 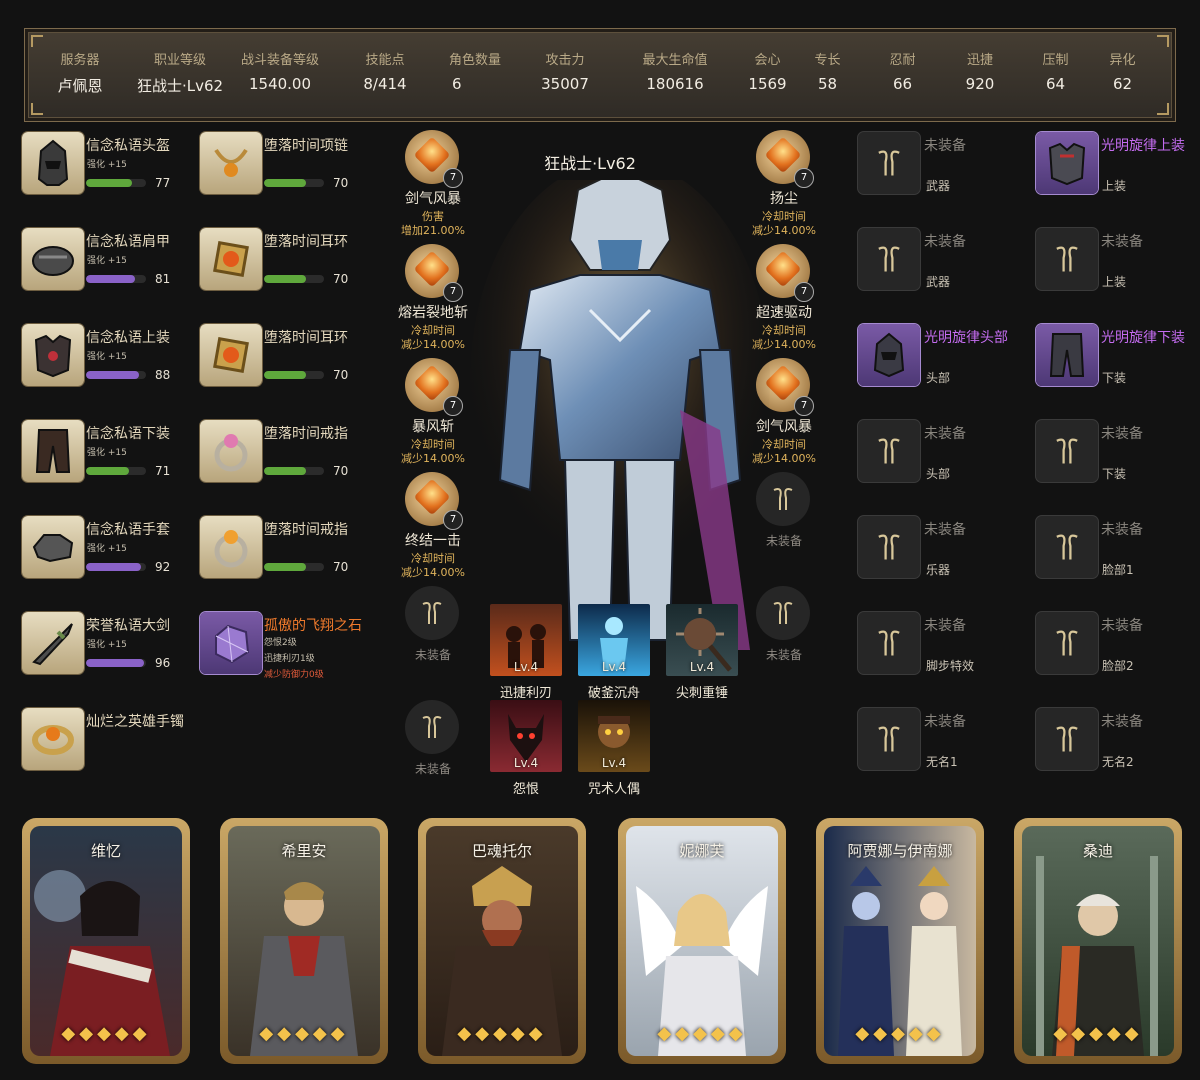 I want to click on helmet-slot, so click(x=53, y=163).